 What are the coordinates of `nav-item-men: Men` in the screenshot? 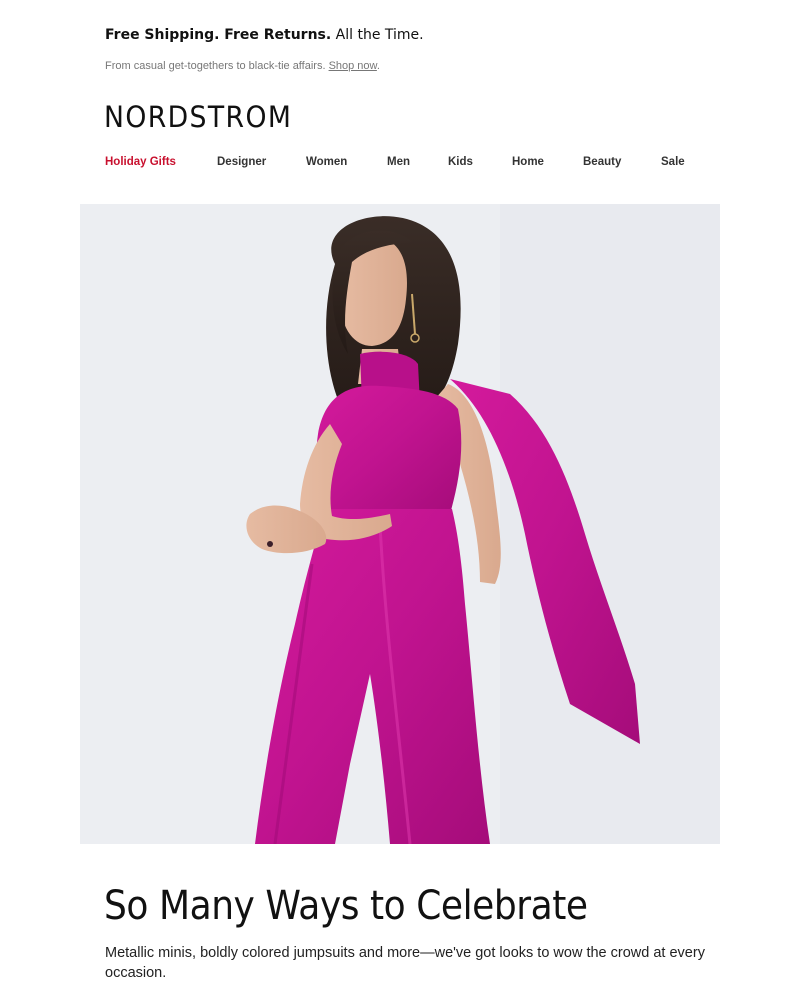 It's located at (398, 162).